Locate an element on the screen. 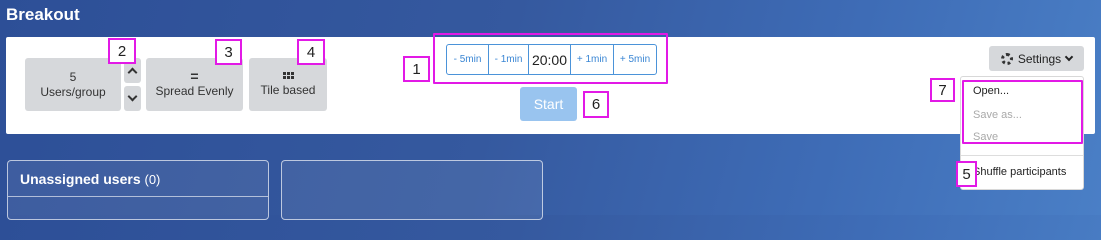 This screenshot has height=240, width=1101. users-per-group-control: 5 Users/group is located at coordinates (73, 84).